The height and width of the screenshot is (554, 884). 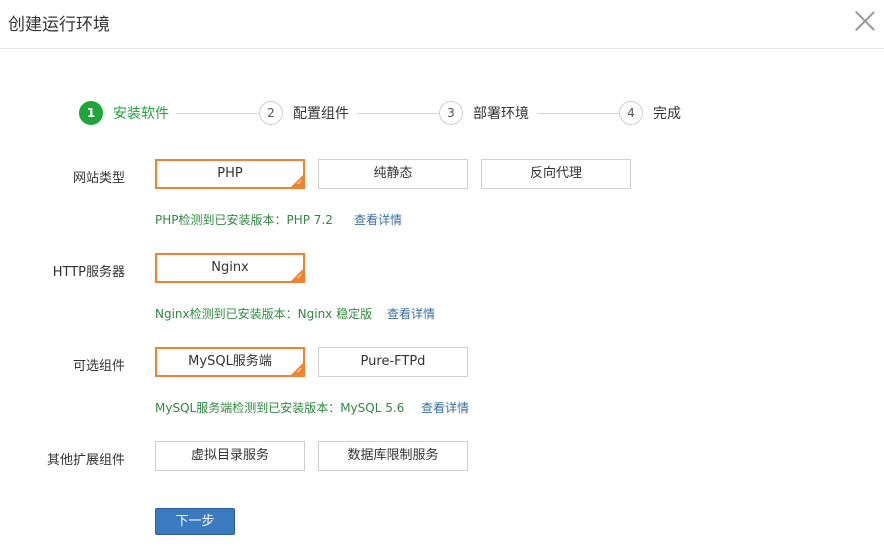 I want to click on option-label: MySQL服务端, so click(x=230, y=361).